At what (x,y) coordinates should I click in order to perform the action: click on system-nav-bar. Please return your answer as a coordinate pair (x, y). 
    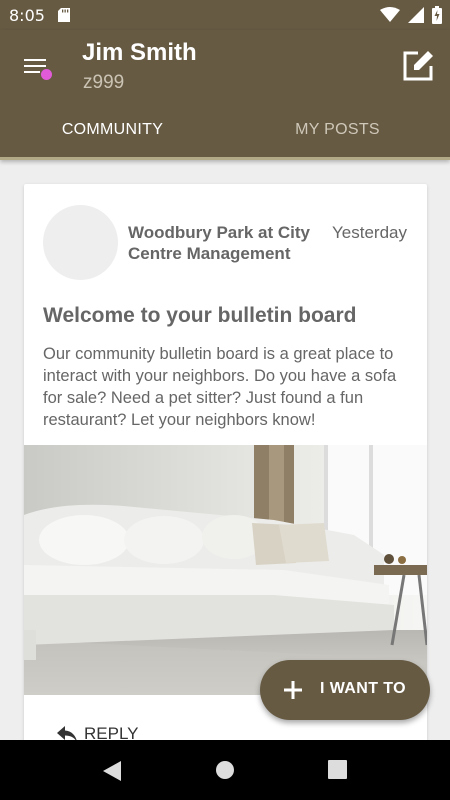
    Looking at the image, I should click on (225, 770).